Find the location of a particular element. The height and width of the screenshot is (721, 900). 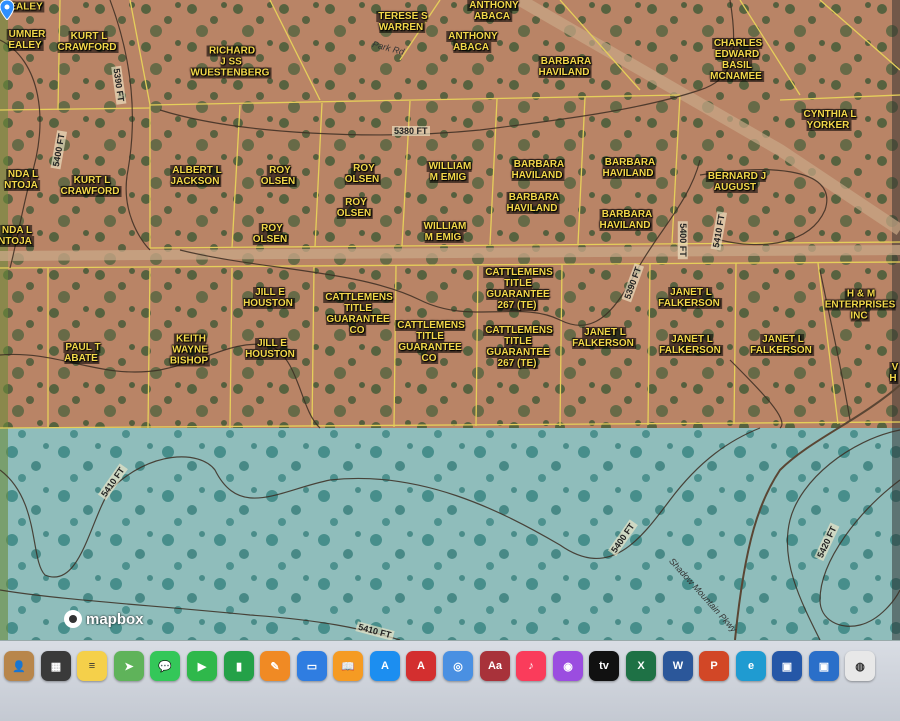

dock-app-chrome-icon: ◍ is located at coordinates (860, 666).